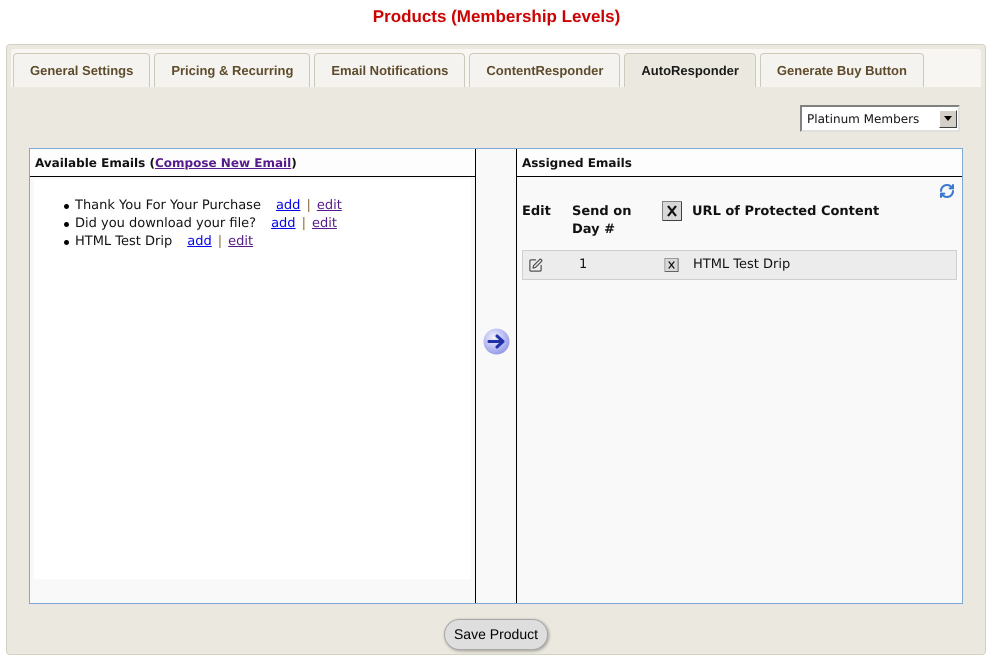  I want to click on membership-select: Platinum Members, so click(880, 118).